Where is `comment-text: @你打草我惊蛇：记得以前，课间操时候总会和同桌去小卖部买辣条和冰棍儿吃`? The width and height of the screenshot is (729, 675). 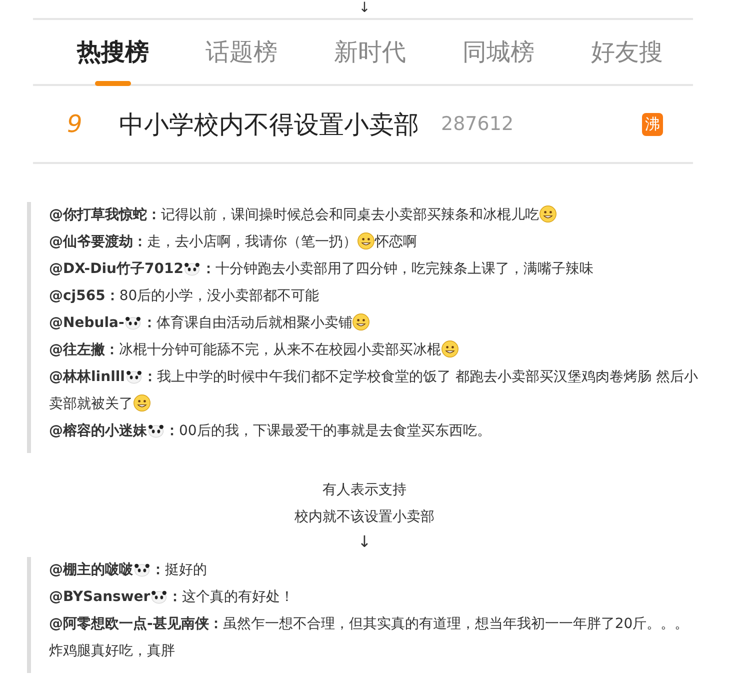
comment-text: @你打草我惊蛇：记得以前，课间操时候总会和同桌去小卖部买辣条和冰棍儿吃 is located at coordinates (375, 215).